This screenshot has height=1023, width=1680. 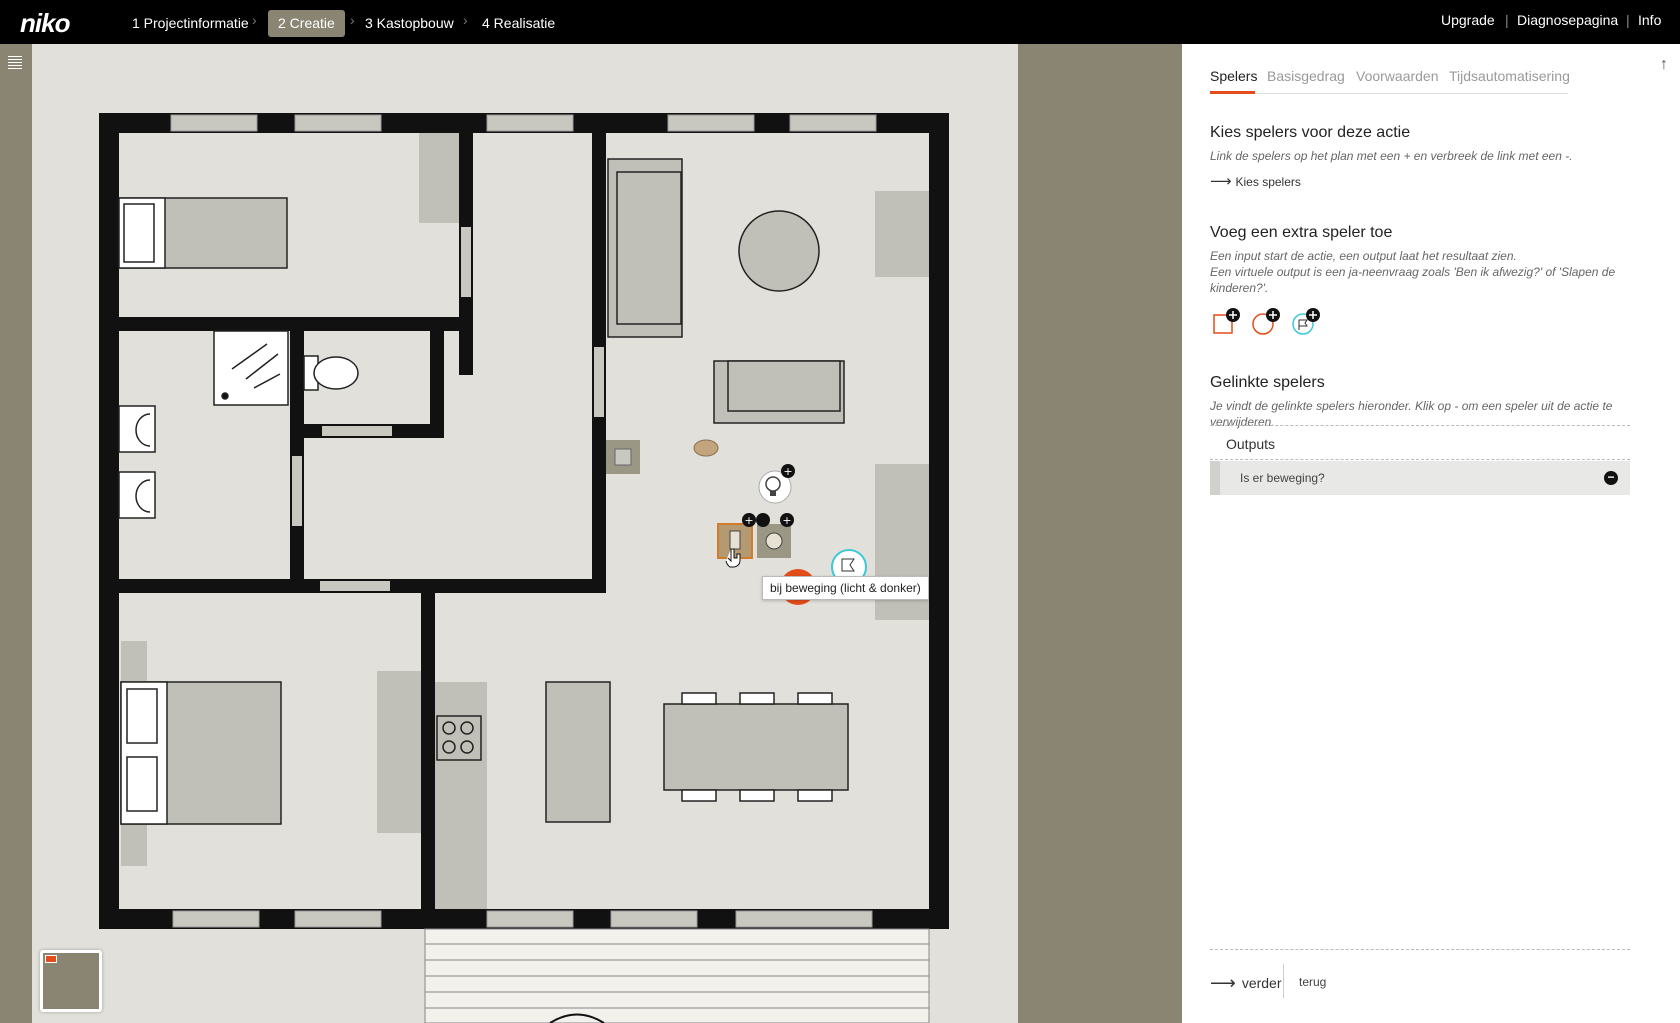 What do you see at coordinates (1261, 983) in the screenshot?
I see `next-button-label: verder` at bounding box center [1261, 983].